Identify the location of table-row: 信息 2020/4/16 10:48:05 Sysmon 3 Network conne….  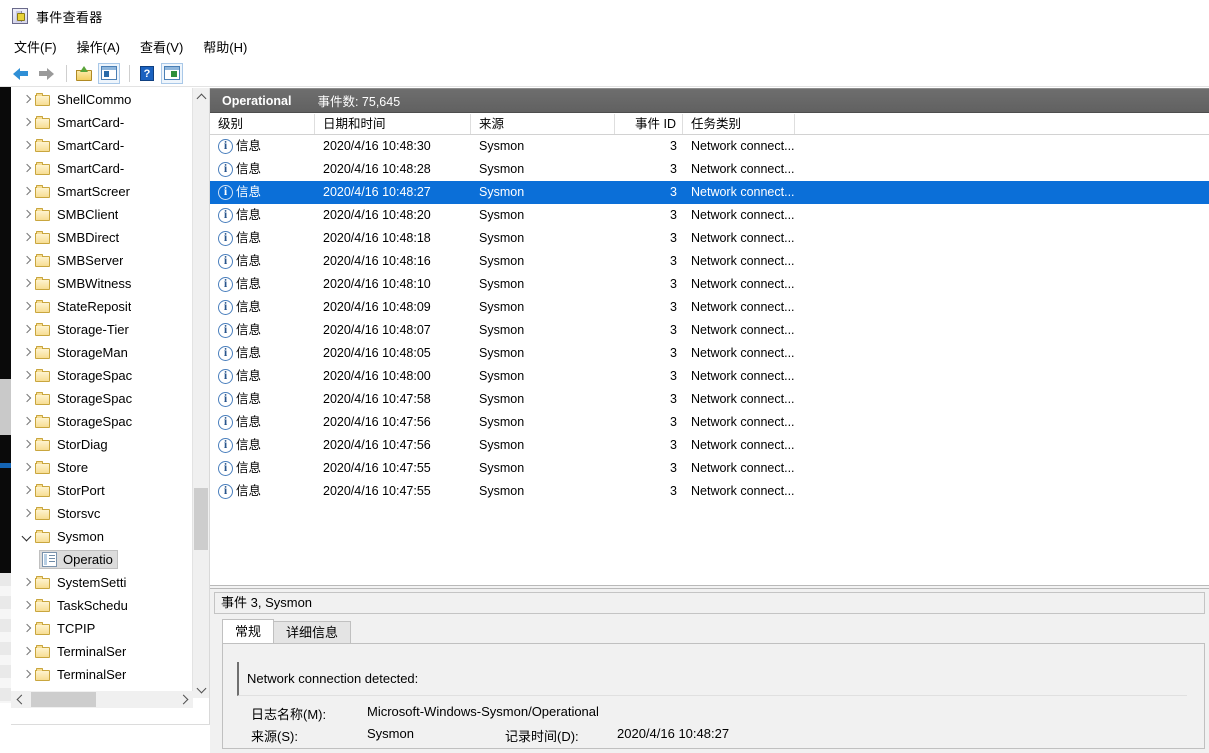
(709, 353).